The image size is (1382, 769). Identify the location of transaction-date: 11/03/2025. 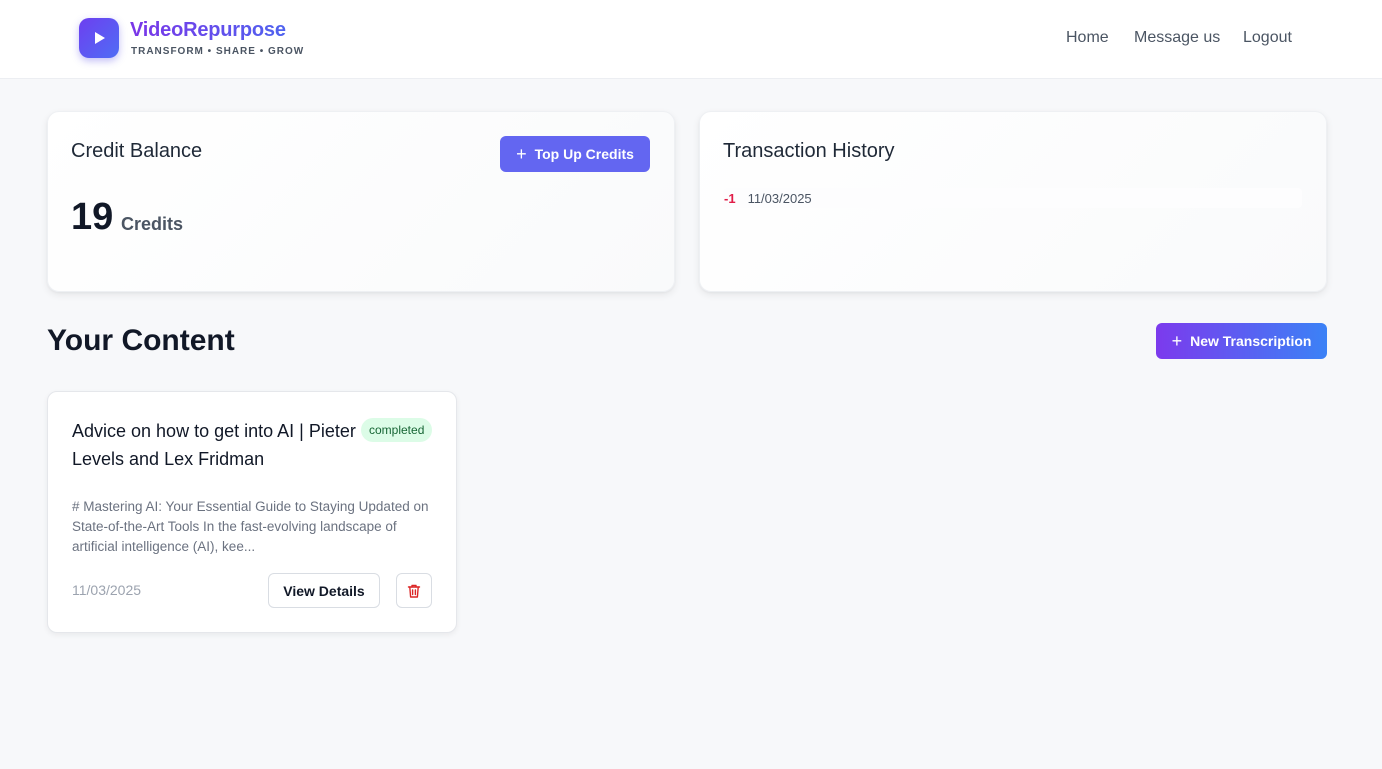
(779, 198).